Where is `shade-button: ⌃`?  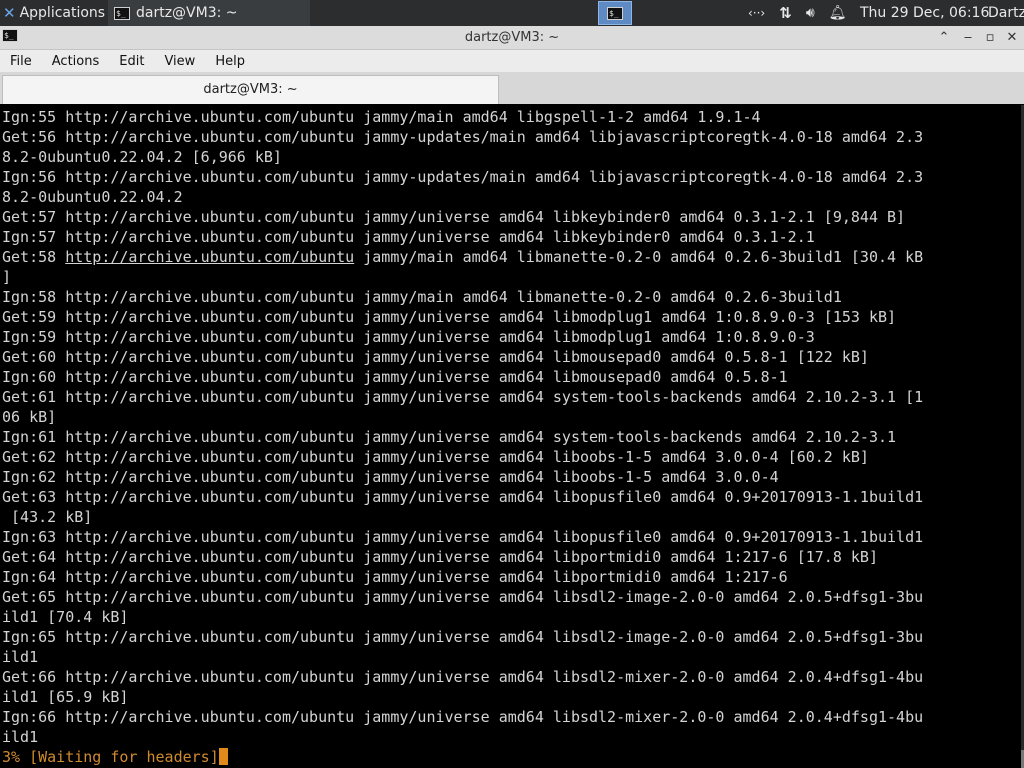 shade-button: ⌃ is located at coordinates (944, 38).